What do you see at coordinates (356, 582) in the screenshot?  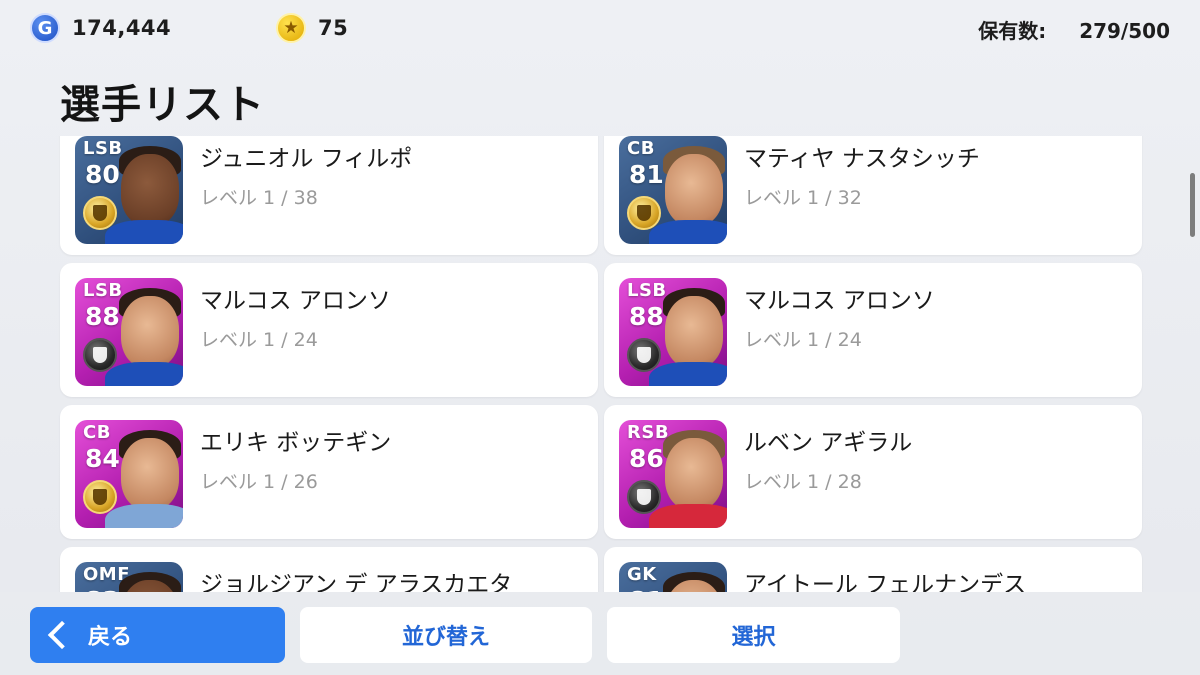 I see `player-name: ジョルジアン デ アラスカエタ` at bounding box center [356, 582].